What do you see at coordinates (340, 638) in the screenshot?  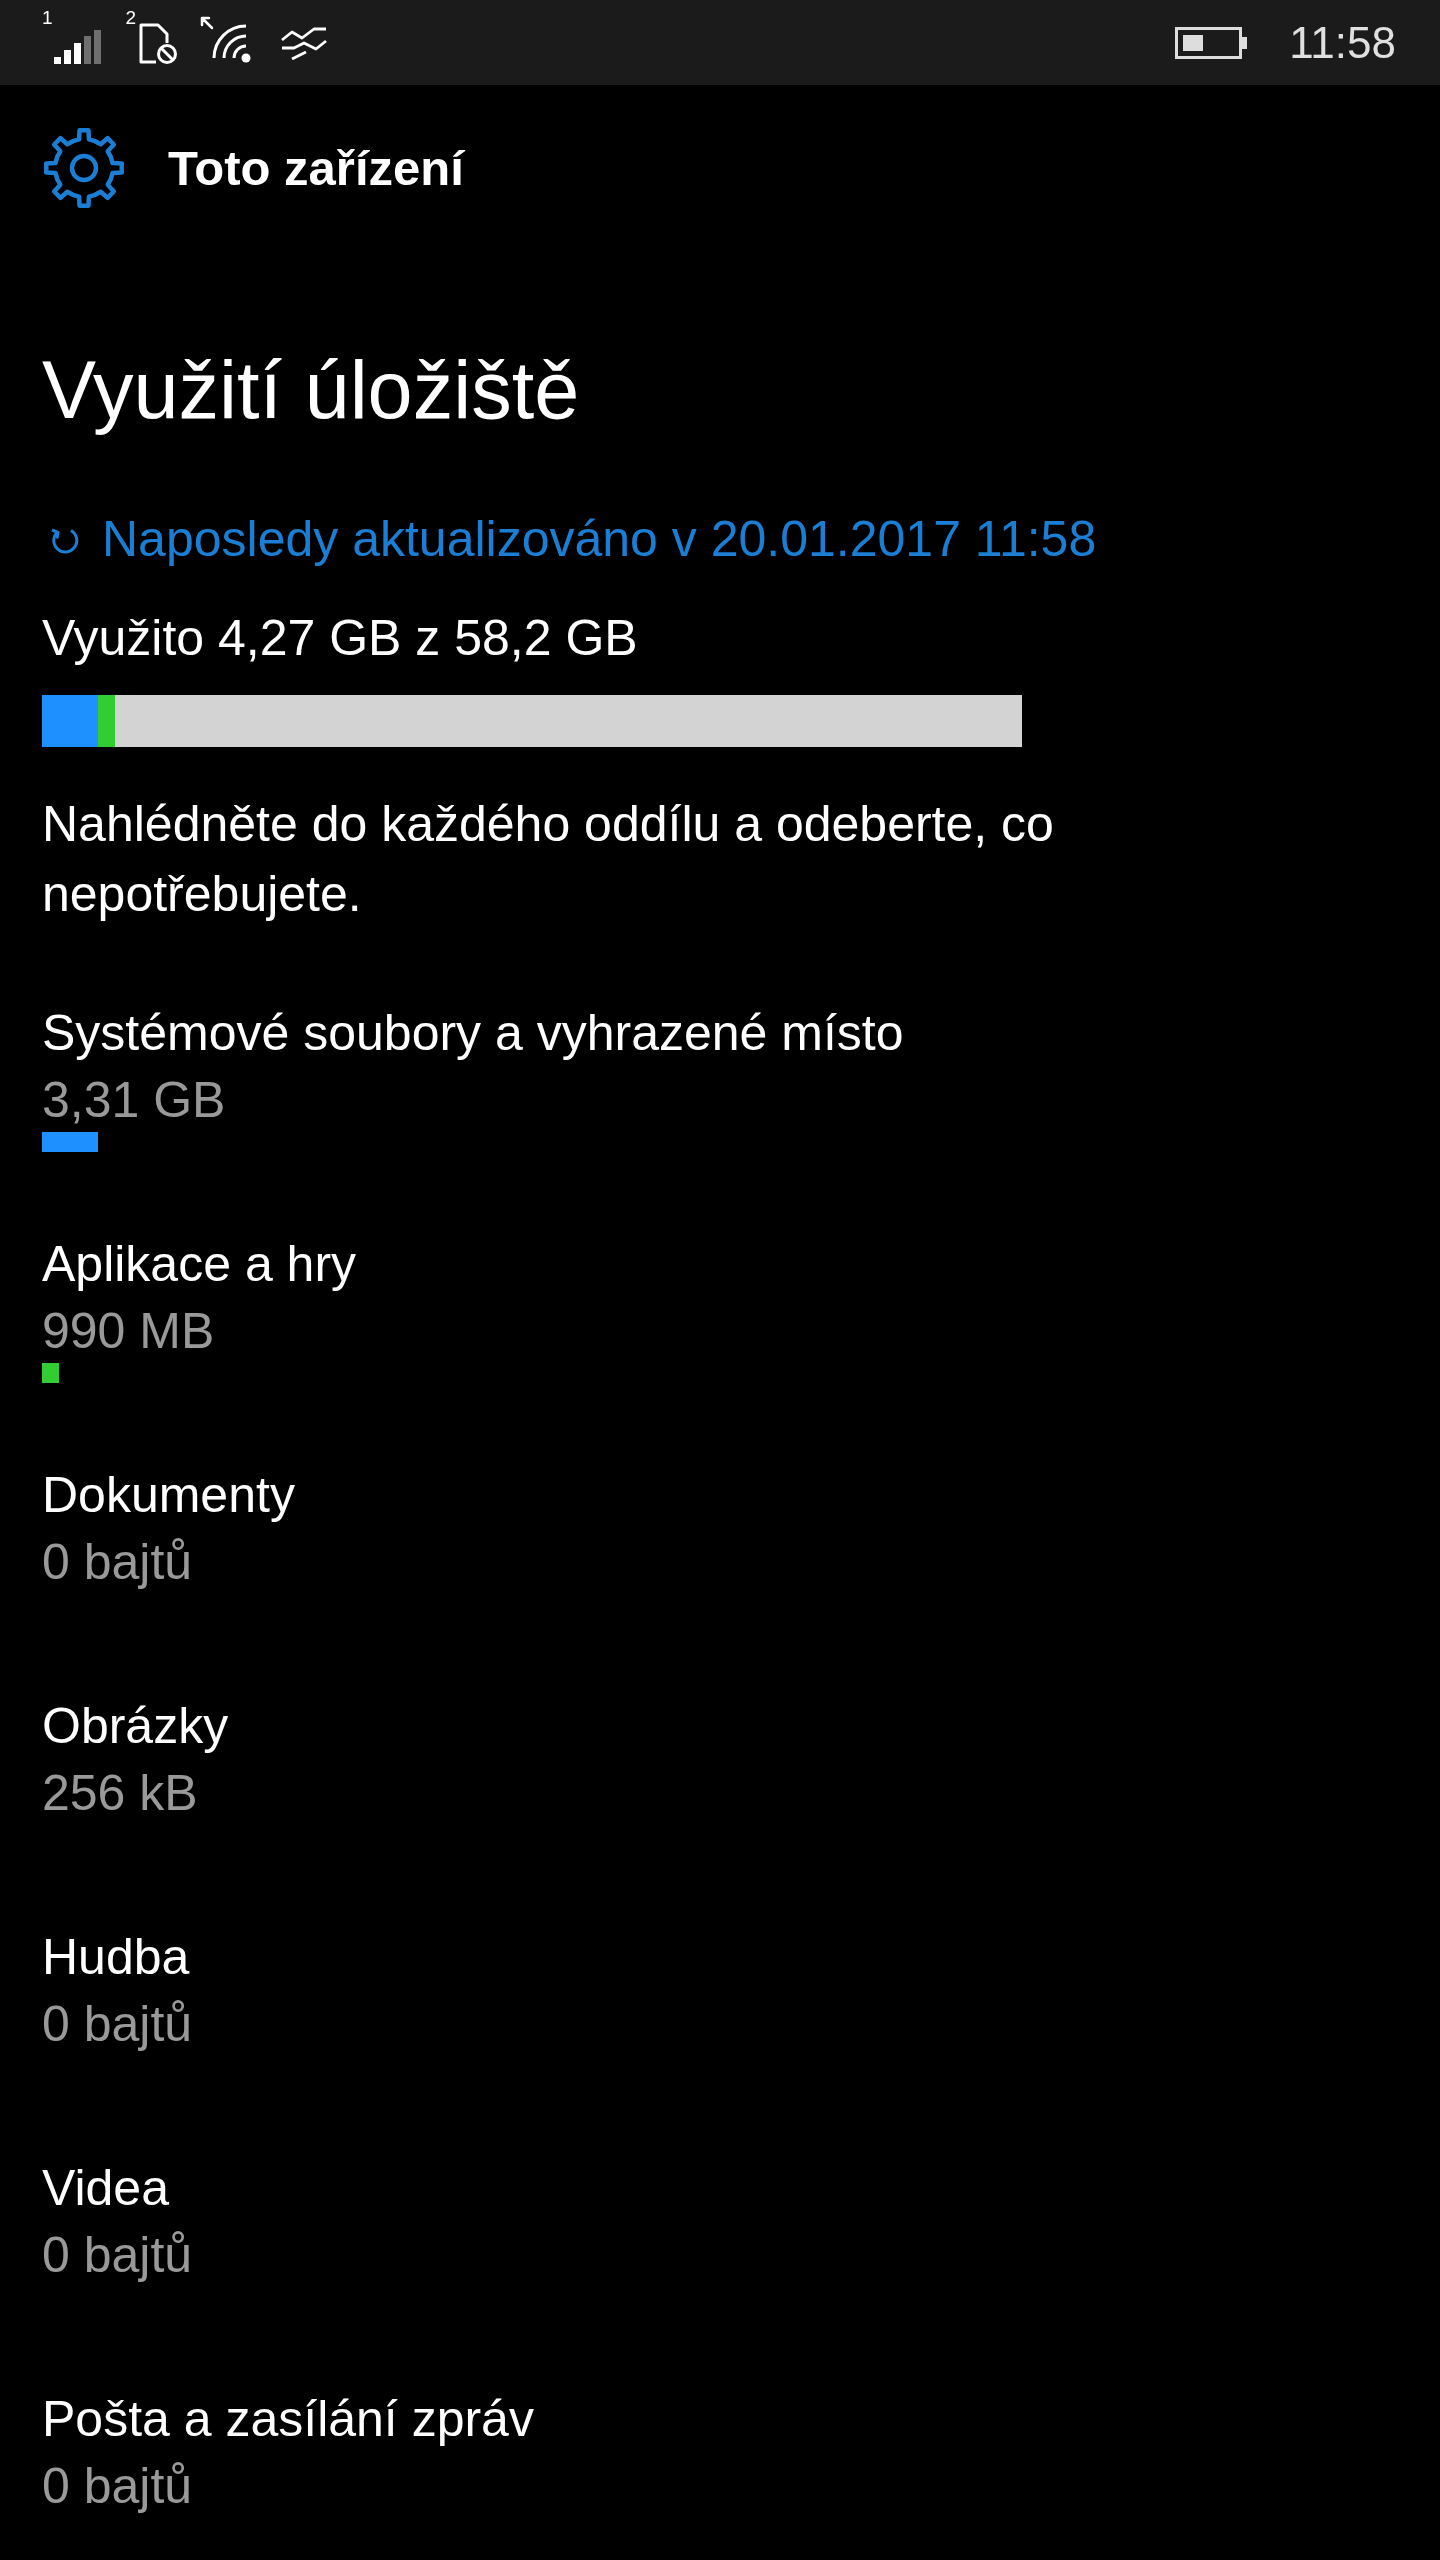 I see `storage-used-text: Využito 4,27 GB z 58,2 GB` at bounding box center [340, 638].